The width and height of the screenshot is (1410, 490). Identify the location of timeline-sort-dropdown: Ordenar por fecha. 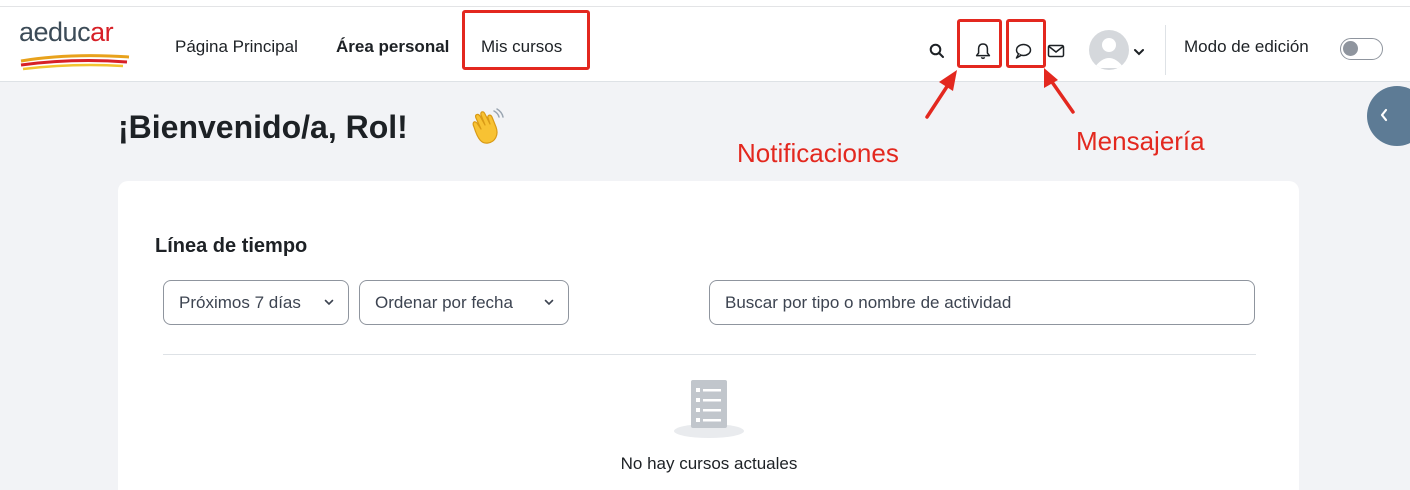
(464, 302).